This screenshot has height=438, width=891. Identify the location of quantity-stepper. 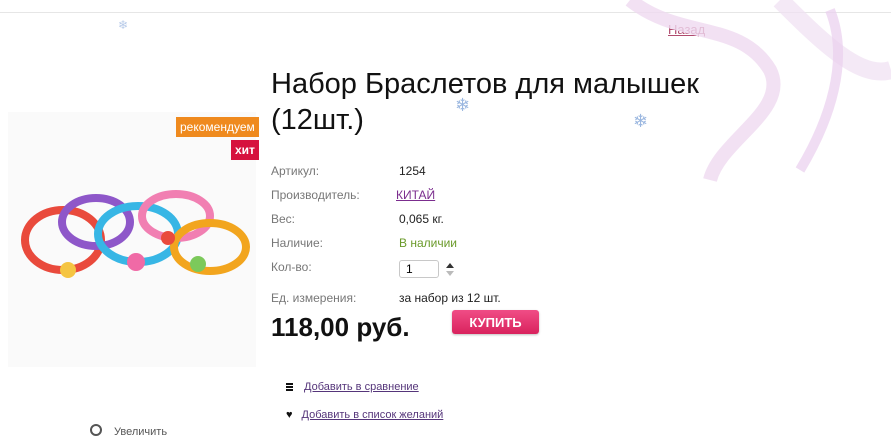
(450, 271).